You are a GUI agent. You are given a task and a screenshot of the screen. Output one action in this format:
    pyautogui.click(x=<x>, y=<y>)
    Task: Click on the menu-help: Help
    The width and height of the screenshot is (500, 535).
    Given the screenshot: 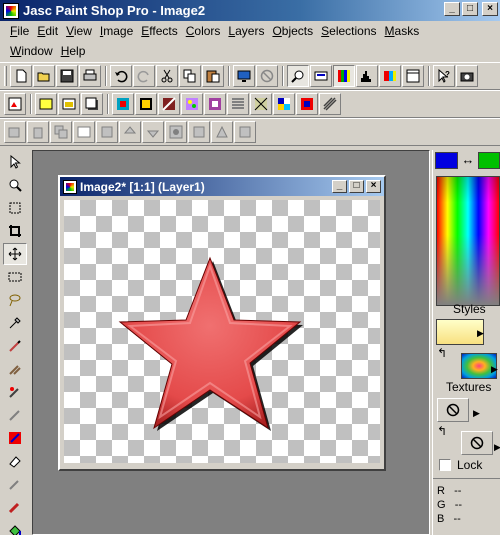 What is the action you would take?
    pyautogui.click(x=73, y=51)
    